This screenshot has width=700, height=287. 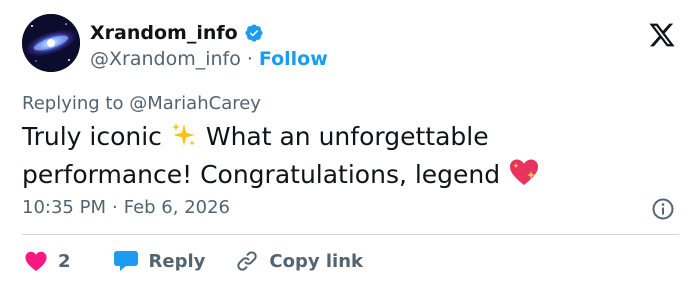 I want to click on author-name-row: Xrandom_info, so click(x=177, y=33).